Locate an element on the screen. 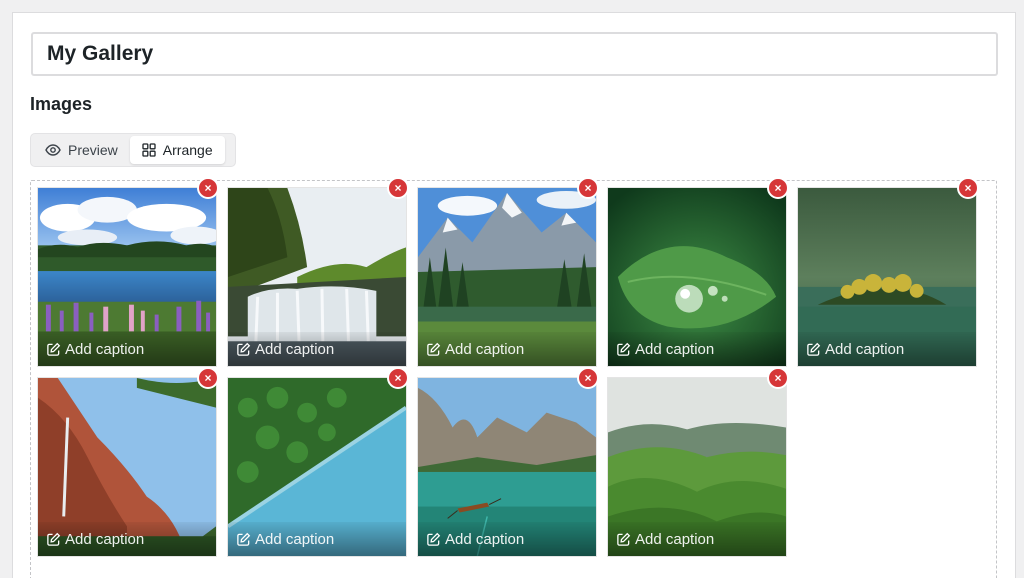  view-toggle: Preview Arrange is located at coordinates (133, 150).